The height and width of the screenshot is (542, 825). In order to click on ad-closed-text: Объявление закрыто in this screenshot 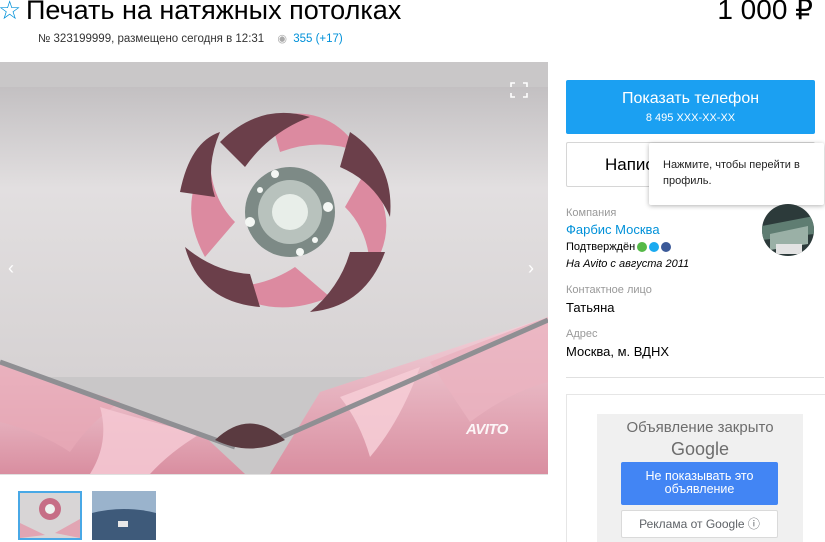, I will do `click(700, 427)`.